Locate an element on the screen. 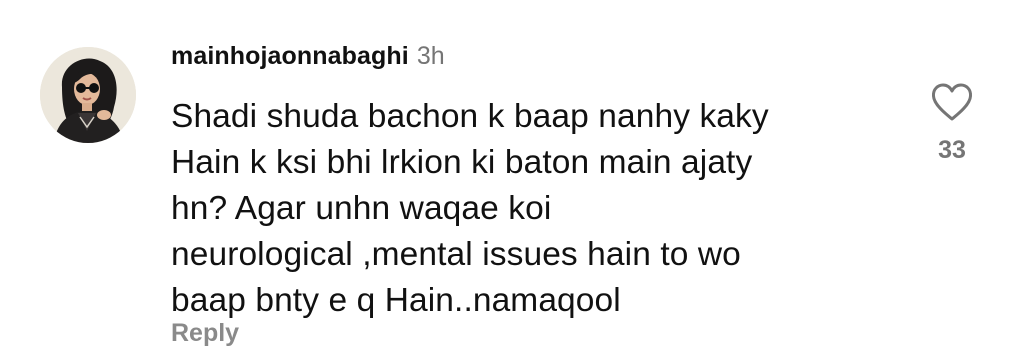 The image size is (1024, 364). comment-text-line: Shadi shuda bachon k baap nanhy kaky is located at coordinates (470, 116).